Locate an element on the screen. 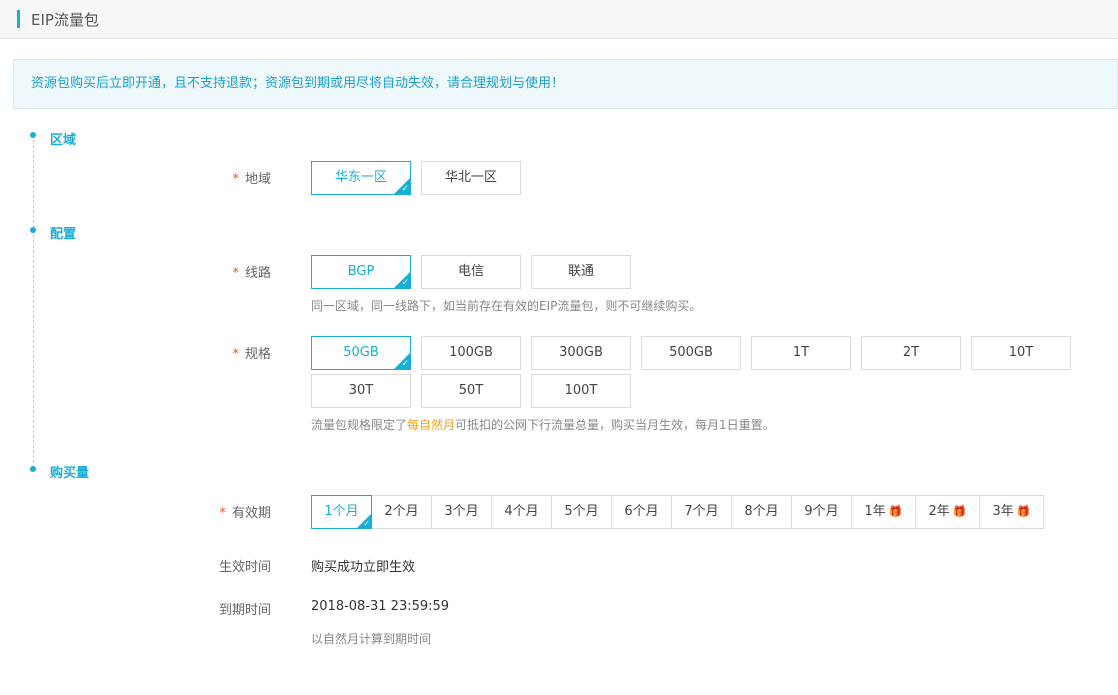 Image resolution: width=1118 pixels, height=695 pixels. spec-option-4: 1T is located at coordinates (801, 353).